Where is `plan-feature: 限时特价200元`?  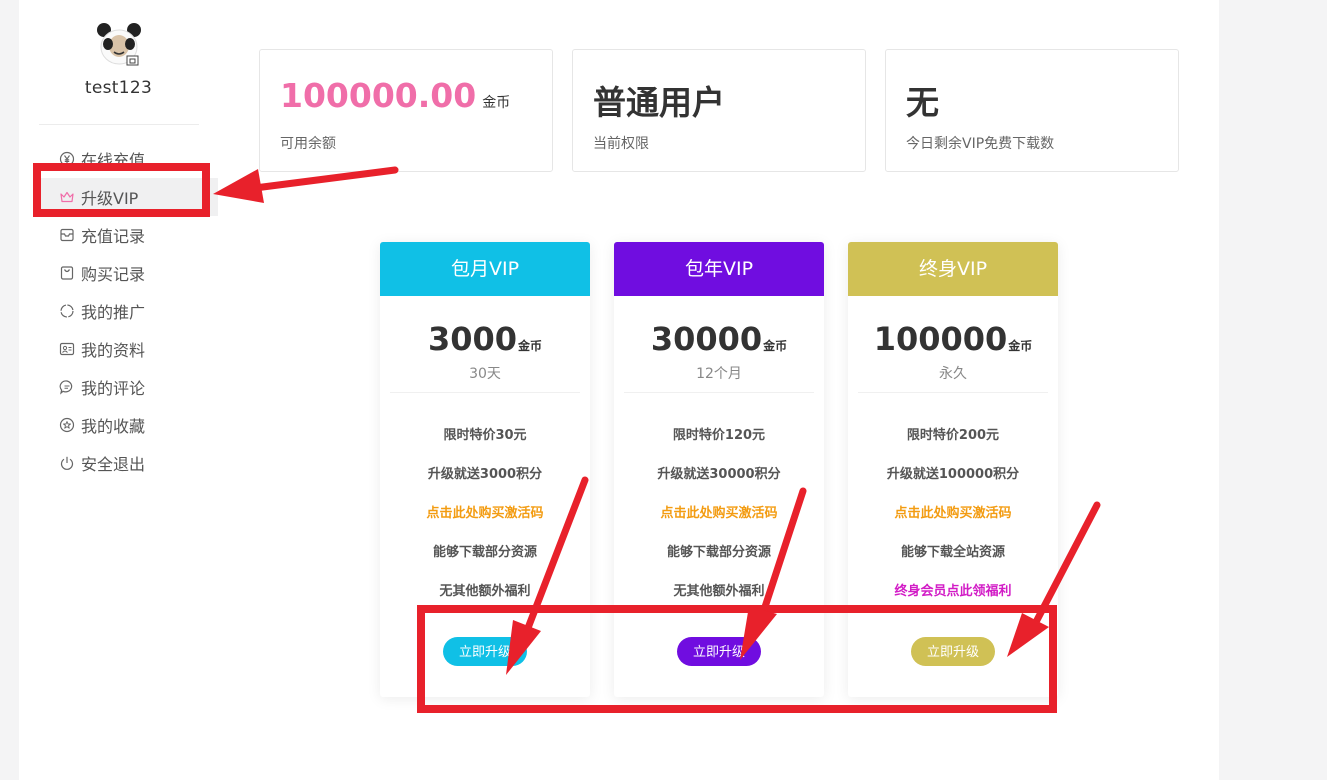 plan-feature: 限时特价200元 is located at coordinates (953, 435).